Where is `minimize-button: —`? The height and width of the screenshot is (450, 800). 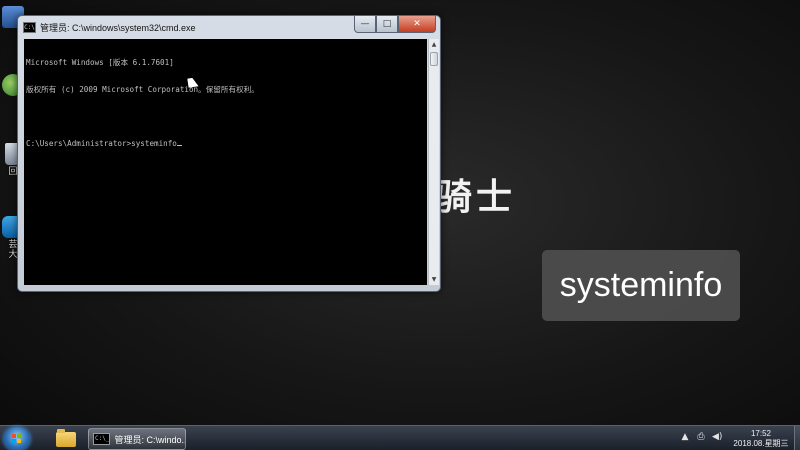 minimize-button: — is located at coordinates (365, 24).